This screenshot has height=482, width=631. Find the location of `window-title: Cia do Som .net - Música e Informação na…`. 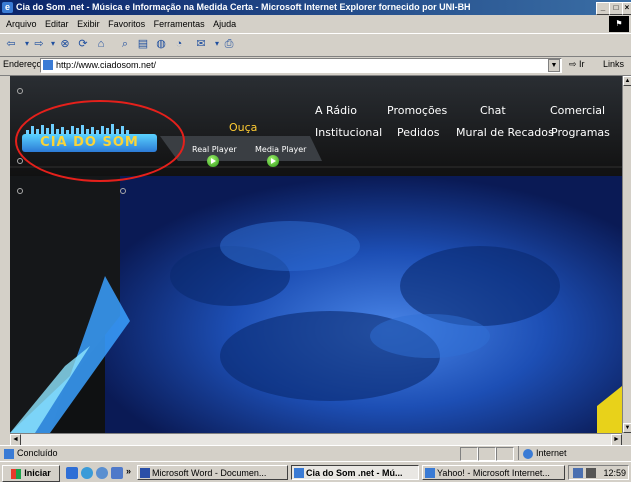

window-title: Cia do Som .net - Música e Informação na… is located at coordinates (243, 7).